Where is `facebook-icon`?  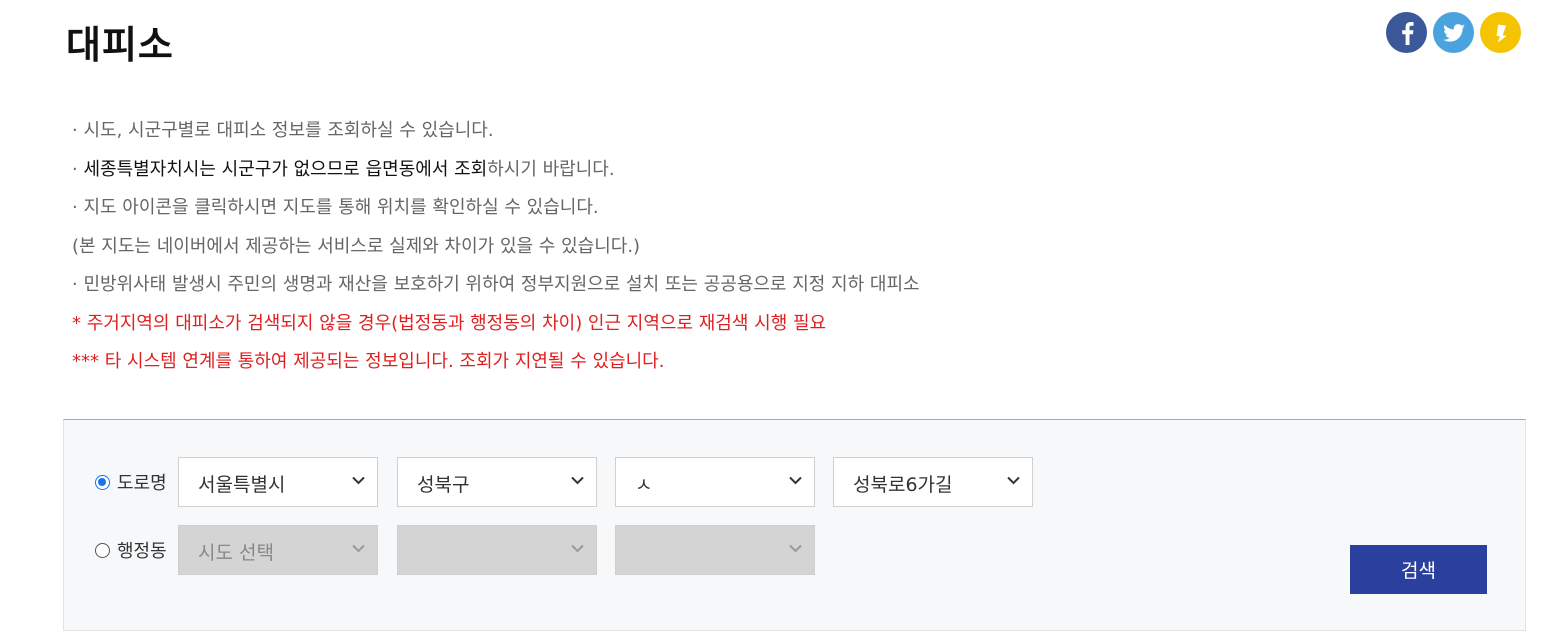 facebook-icon is located at coordinates (1407, 33).